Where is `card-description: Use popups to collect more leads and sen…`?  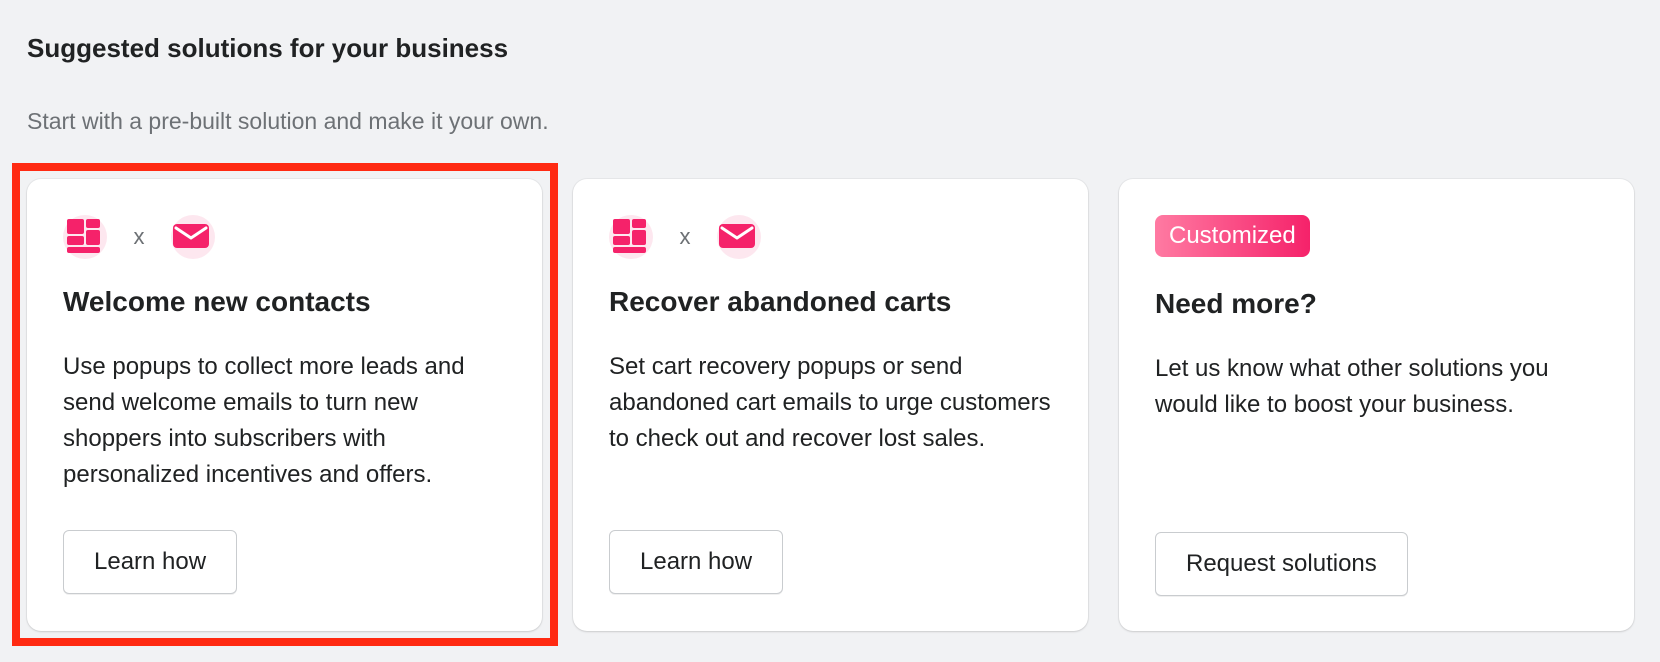 card-description: Use popups to collect more leads and sen… is located at coordinates (264, 420).